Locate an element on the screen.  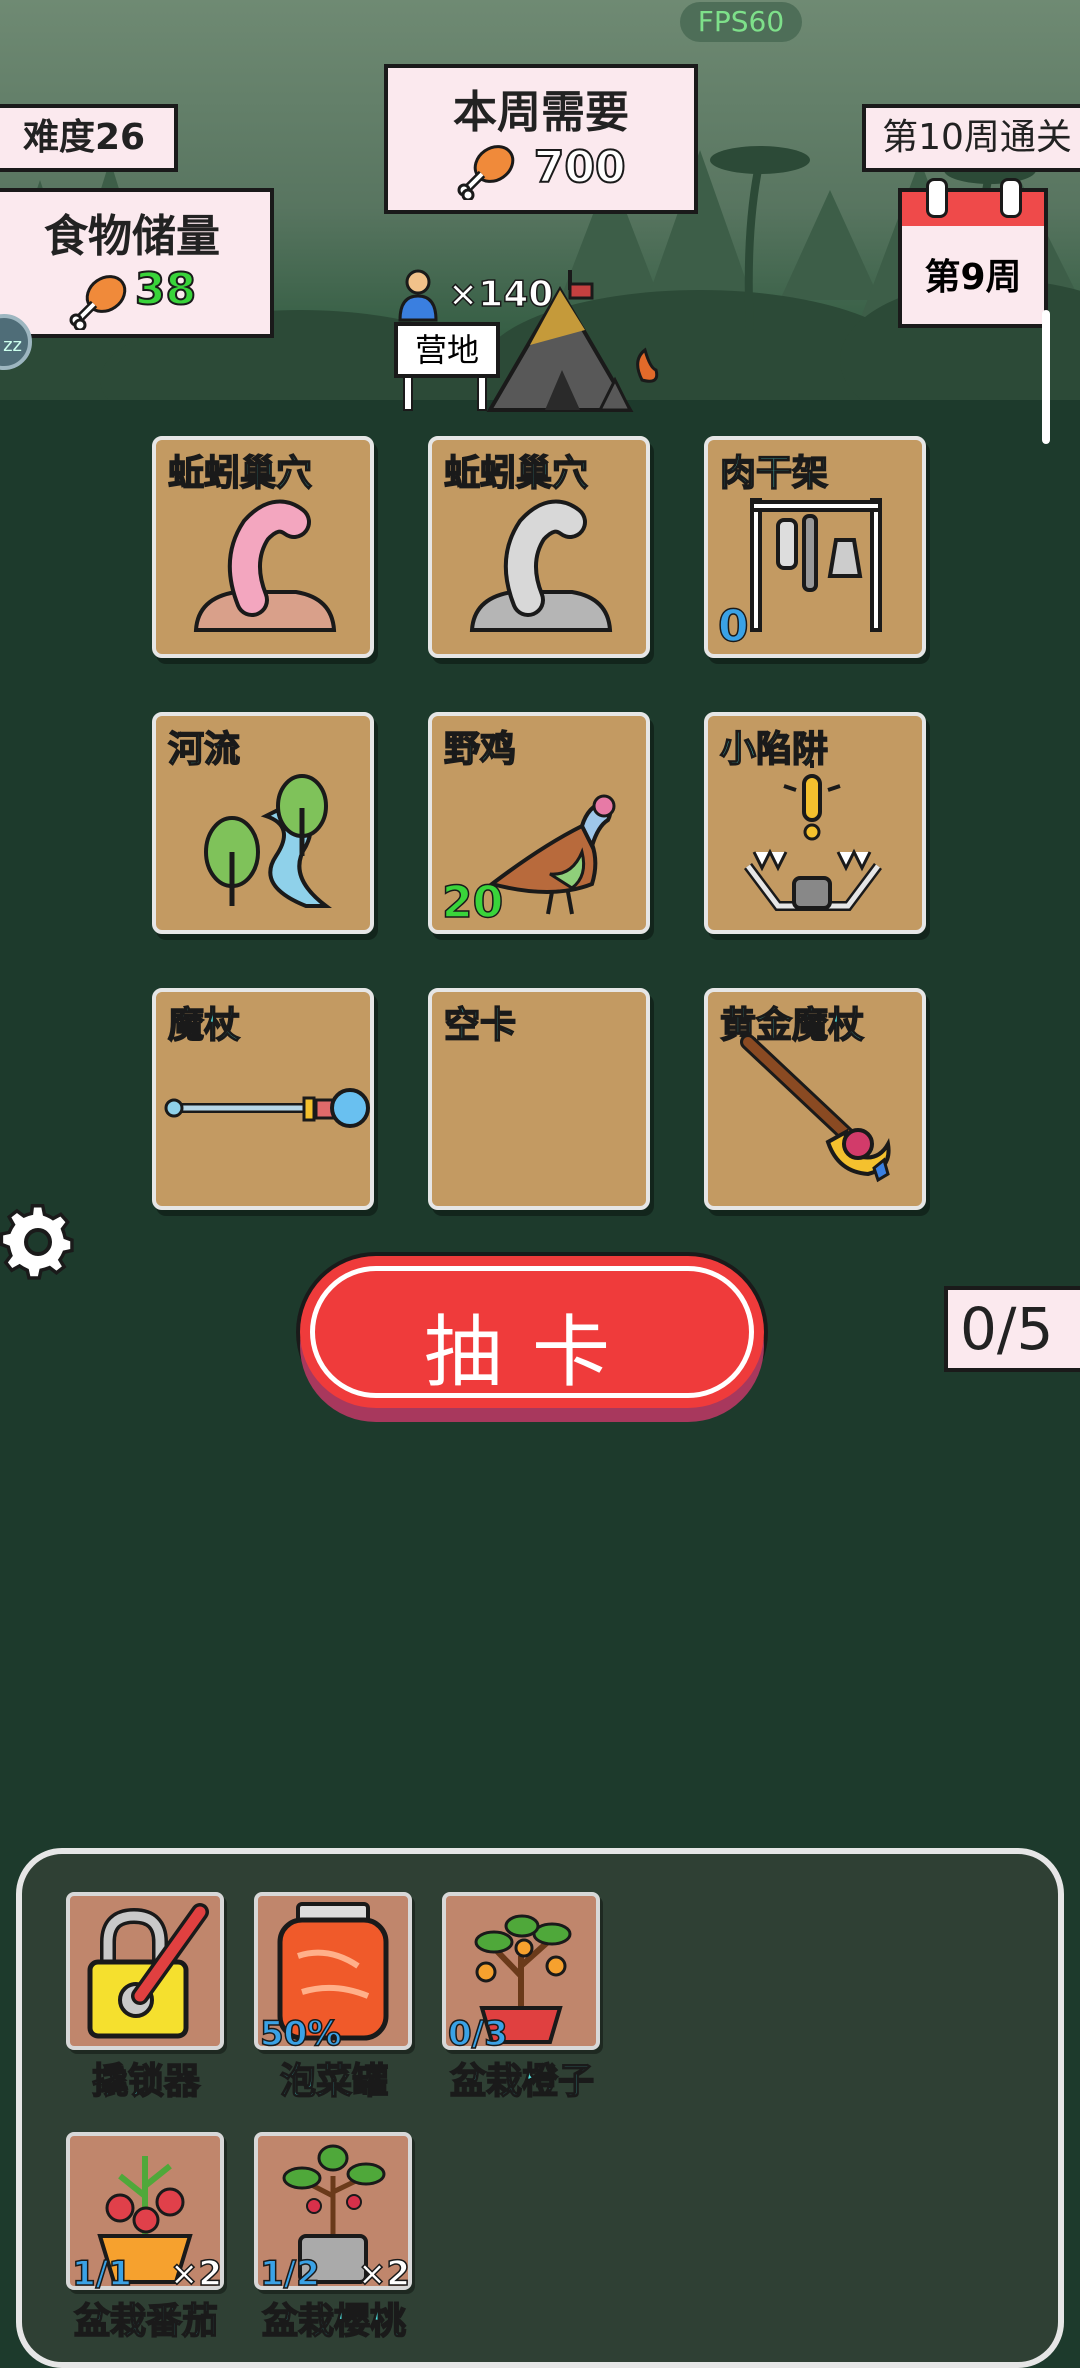
item-progress: 1/1 is located at coordinates (101, 2274).